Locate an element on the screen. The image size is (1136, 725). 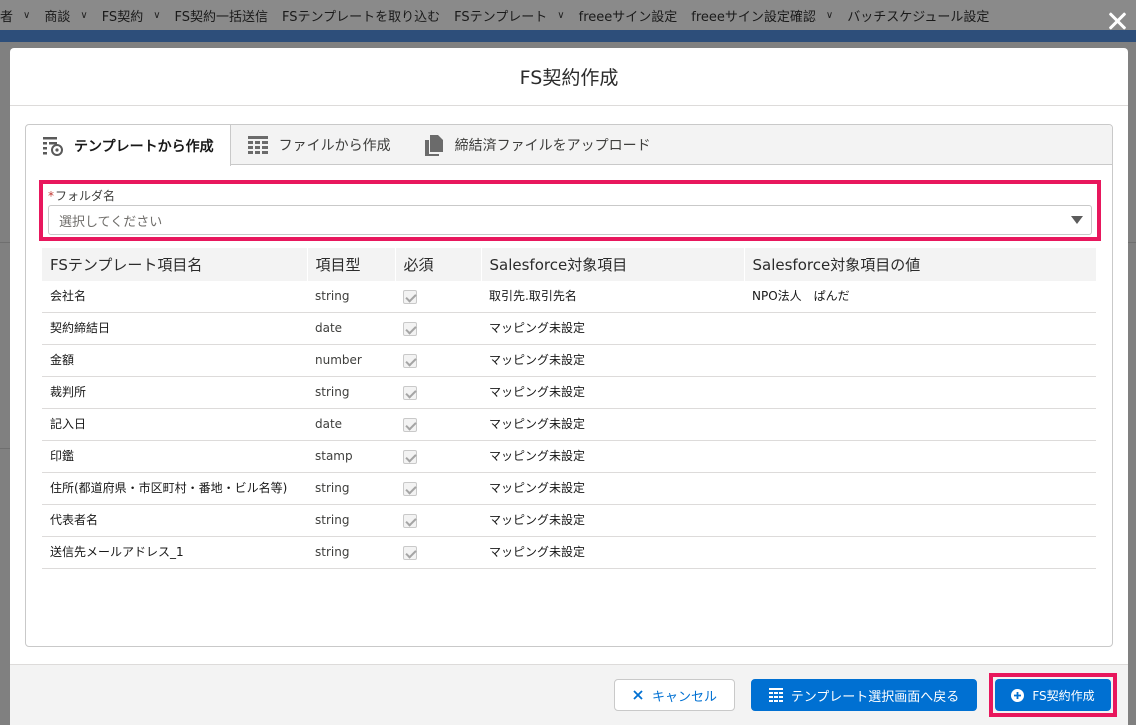
tab-bar: テンプレートから作成 ファイルから作成 締結済ファイルをアップロード is located at coordinates (569, 145).